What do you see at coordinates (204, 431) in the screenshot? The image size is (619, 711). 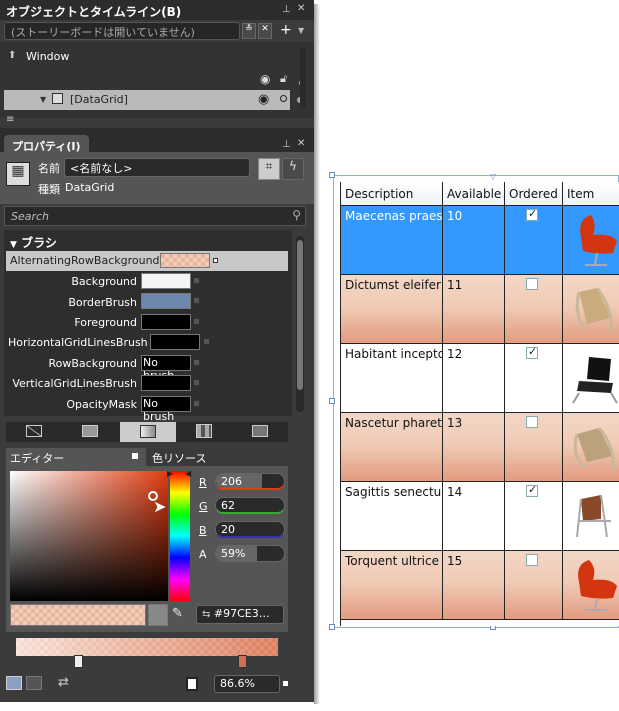 I see `tile-brush-icon` at bounding box center [204, 431].